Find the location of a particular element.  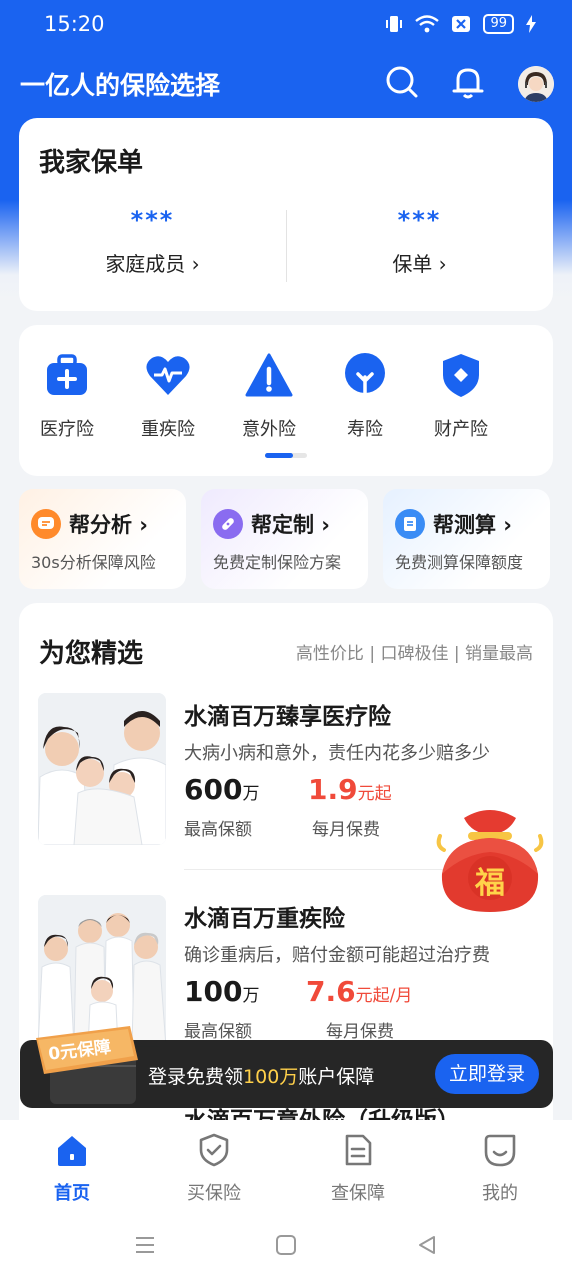

policies-value: *** is located at coordinates (419, 220).